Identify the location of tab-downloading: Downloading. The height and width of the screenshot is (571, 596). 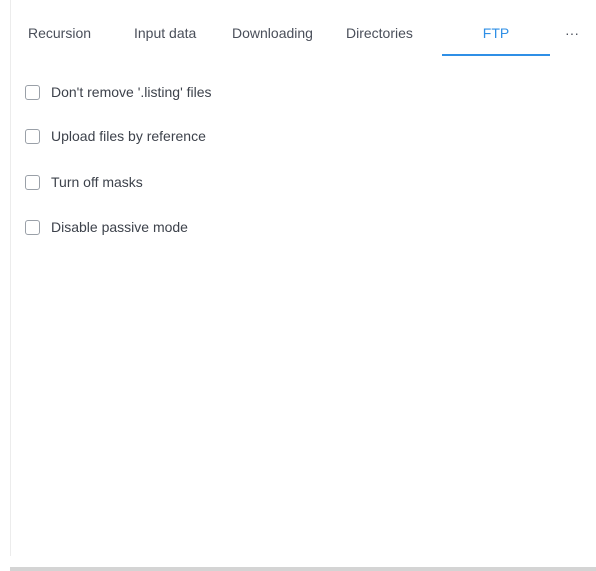
(272, 35).